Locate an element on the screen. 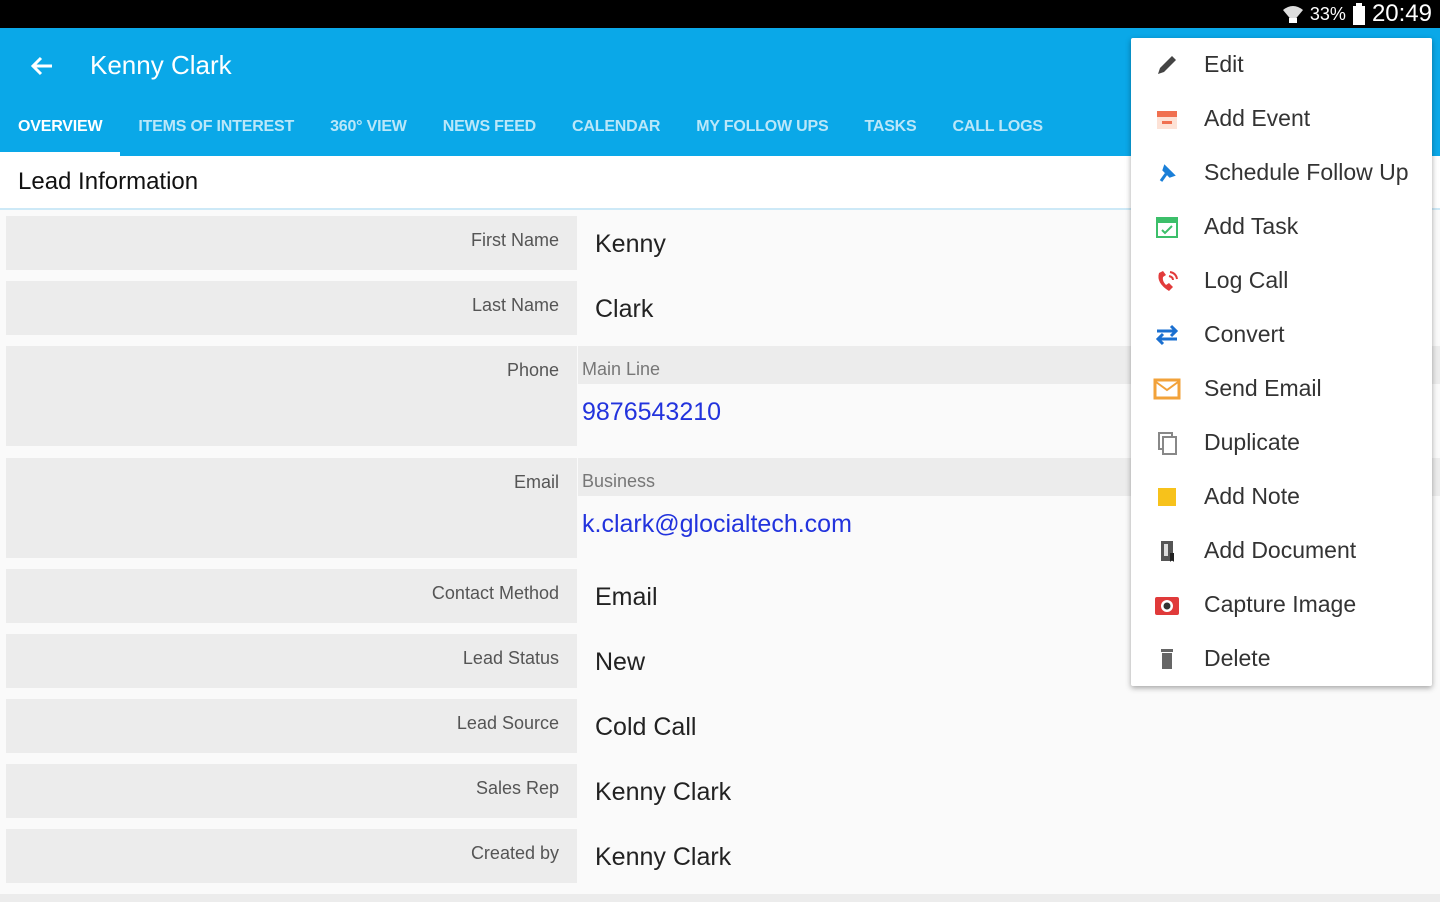  convert-icon is located at coordinates (1167, 335).